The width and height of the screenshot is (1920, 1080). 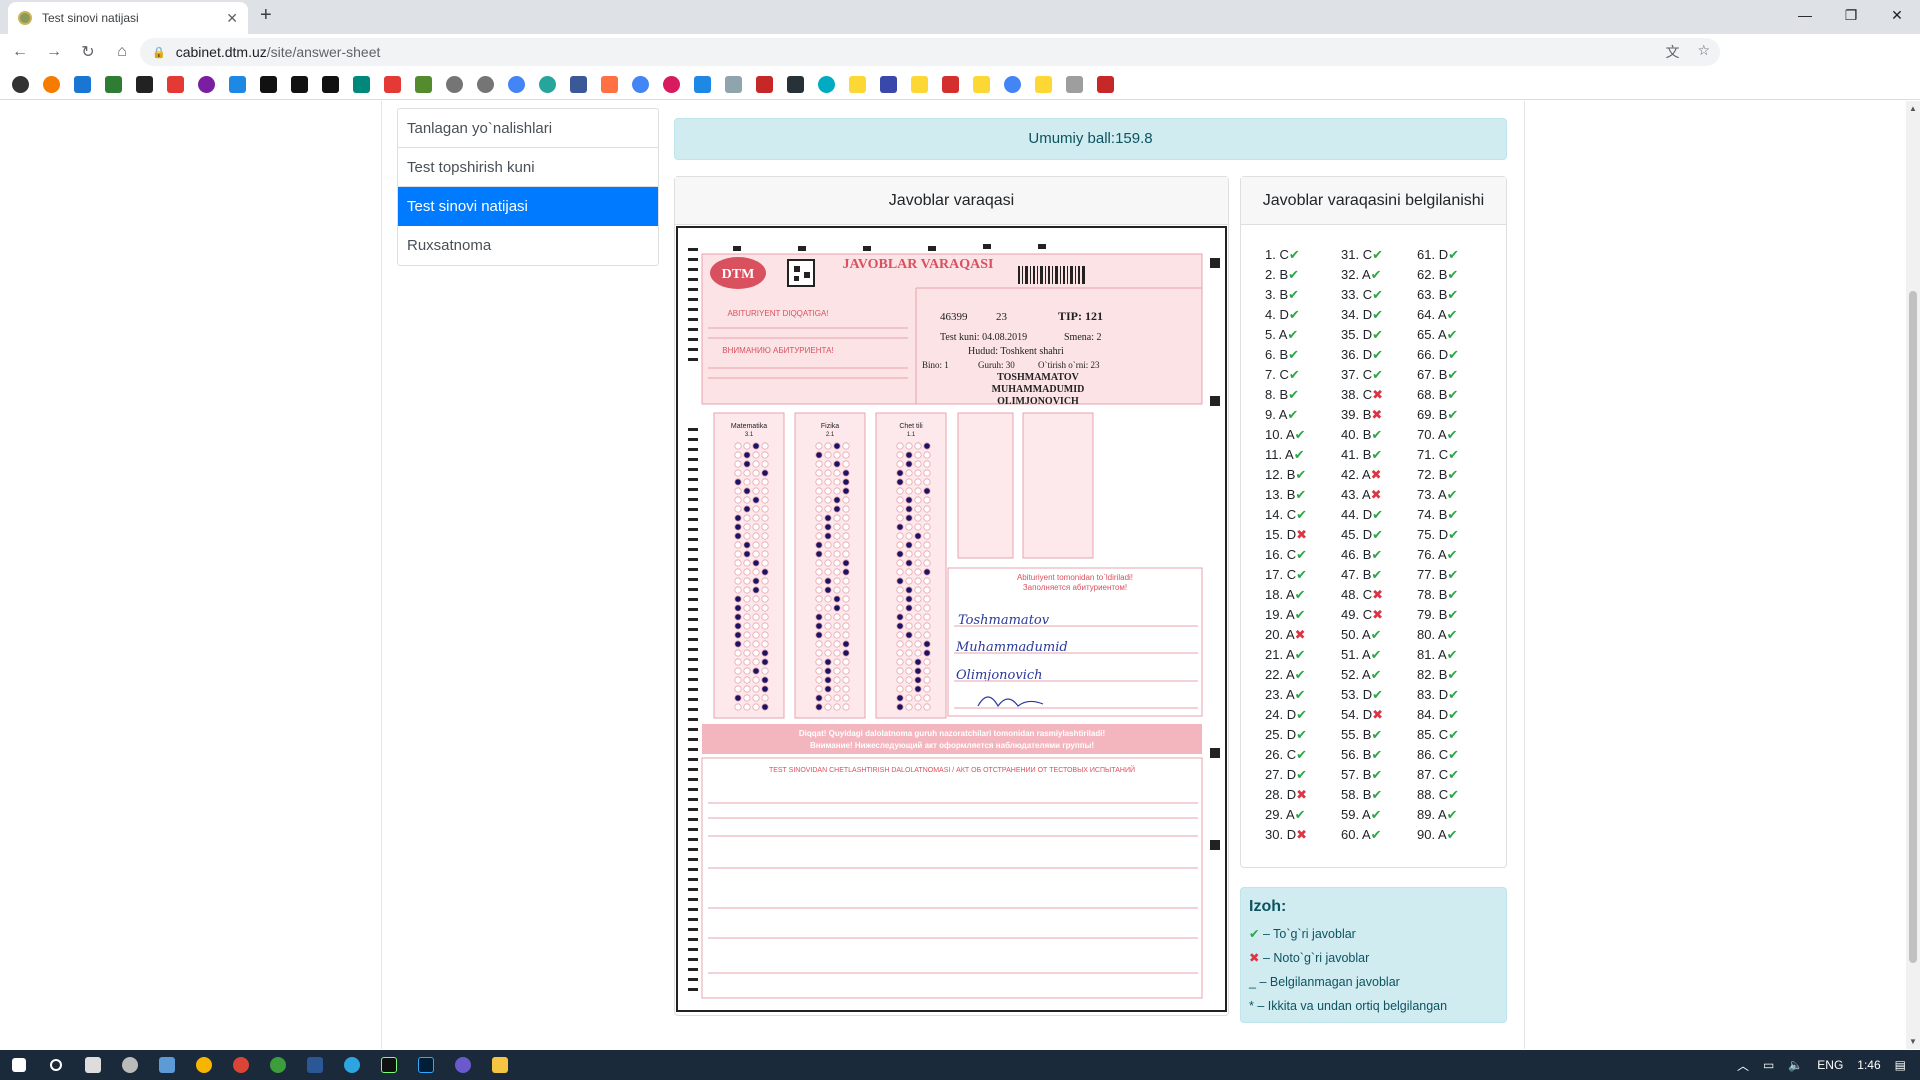 I want to click on attention-uz: ABITURIYENT DIQQATIGA!, so click(x=777, y=313).